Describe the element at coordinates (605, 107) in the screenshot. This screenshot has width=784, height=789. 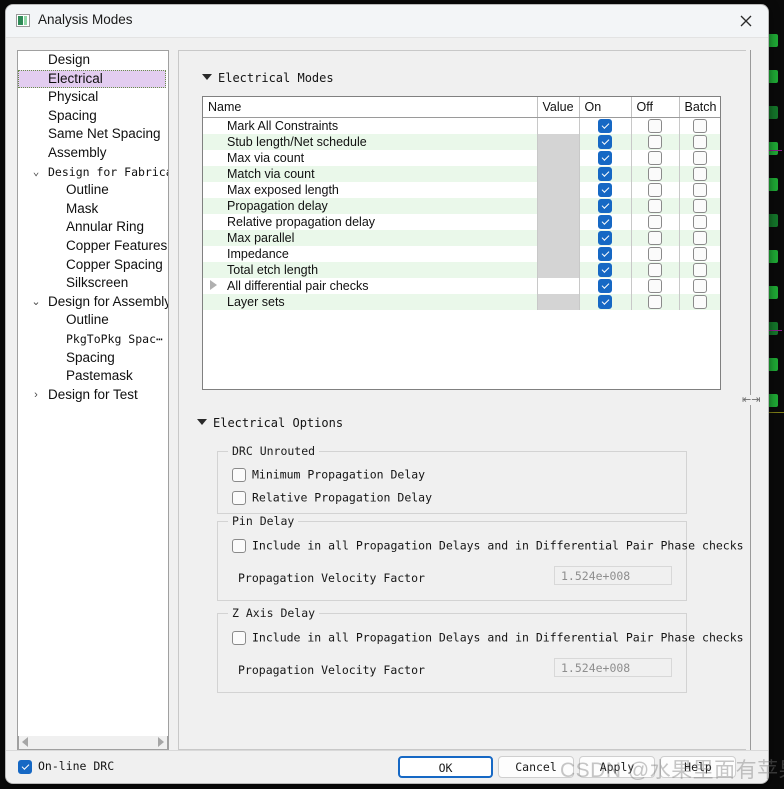
I see `column-header-on: On` at that location.